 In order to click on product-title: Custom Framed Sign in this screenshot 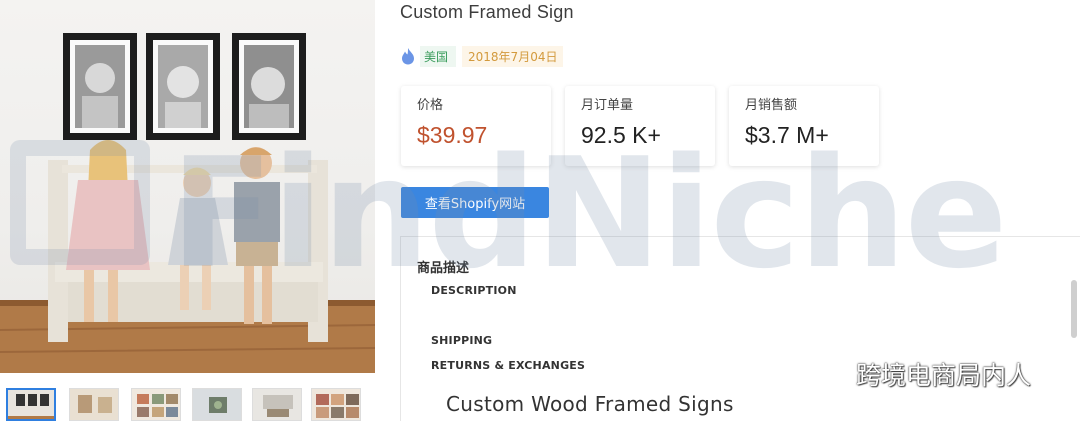, I will do `click(487, 12)`.